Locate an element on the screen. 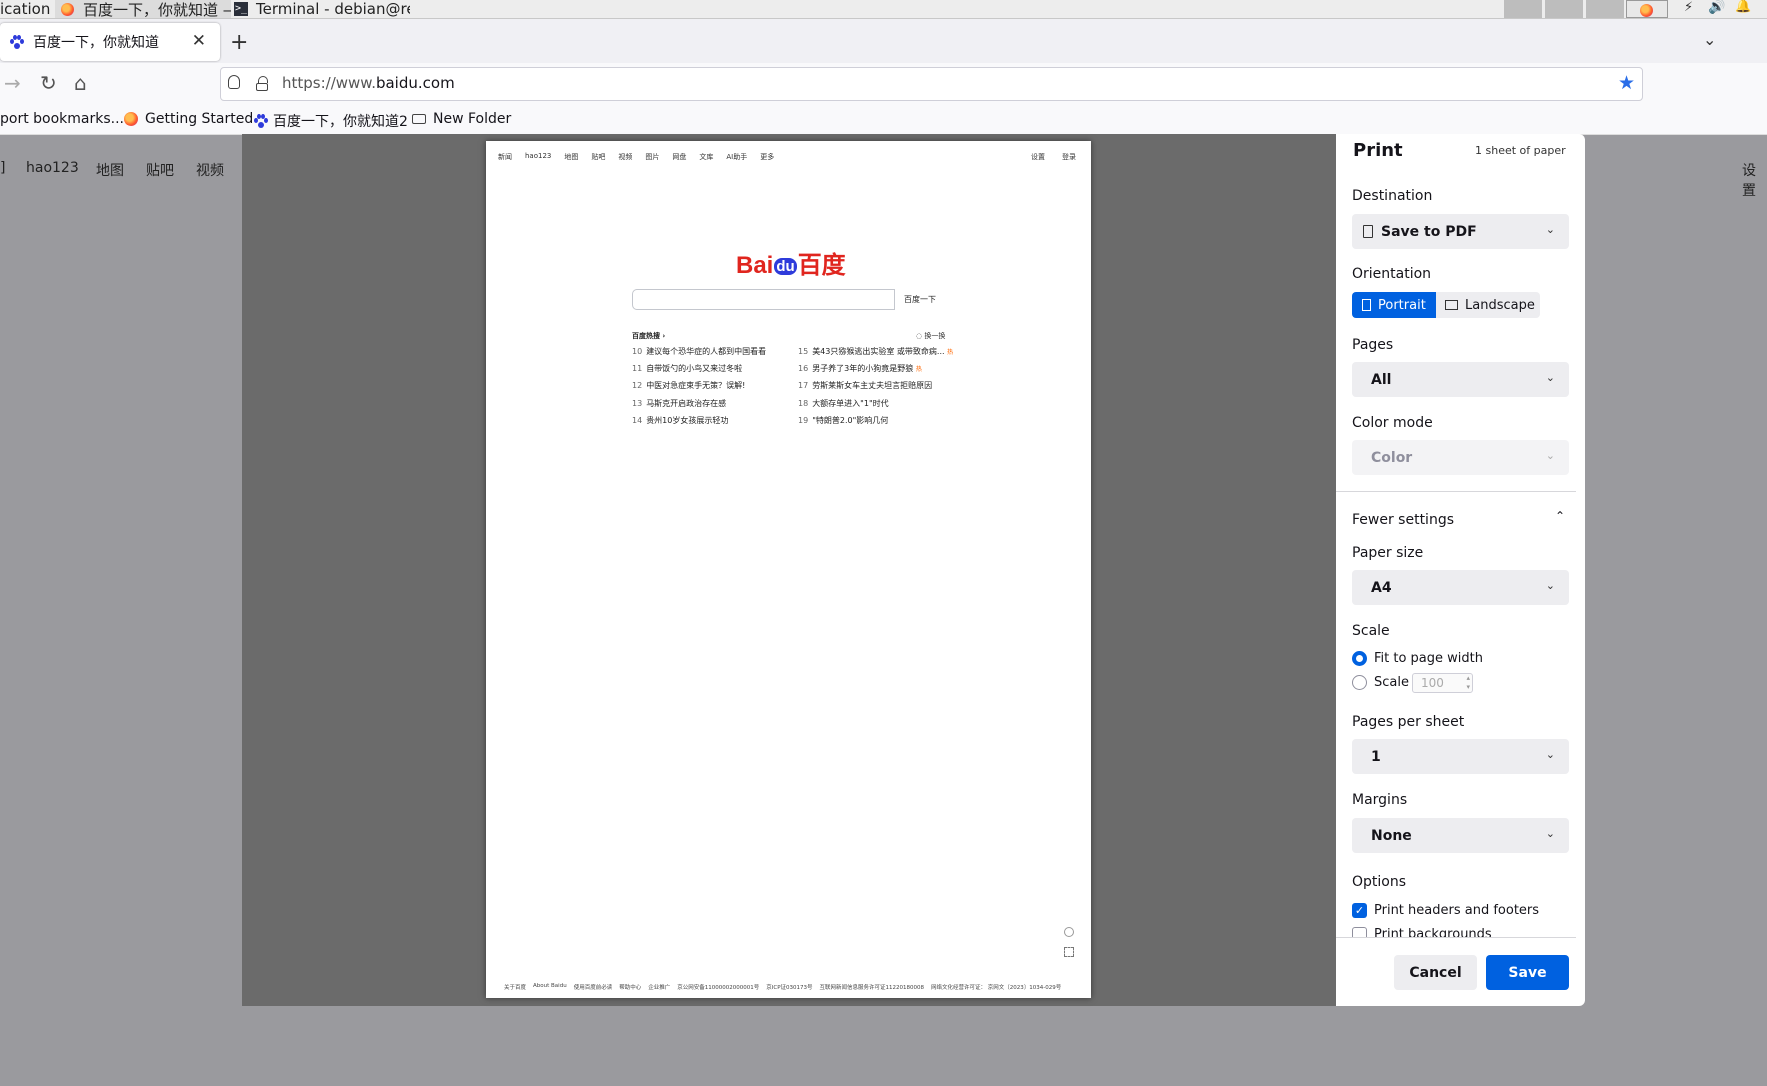 The image size is (1767, 1086). volume-icon: 🔊 is located at coordinates (1716, 7).